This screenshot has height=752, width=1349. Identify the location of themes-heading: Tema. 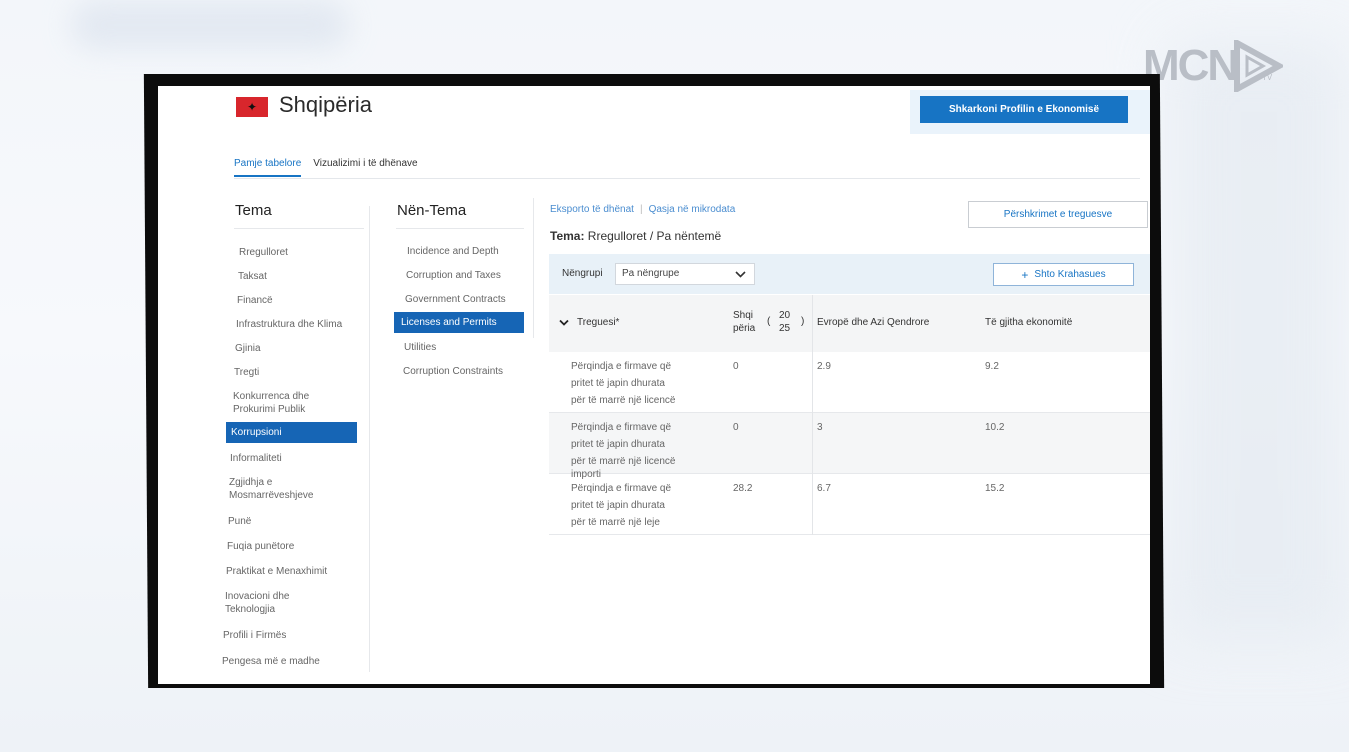
(253, 210).